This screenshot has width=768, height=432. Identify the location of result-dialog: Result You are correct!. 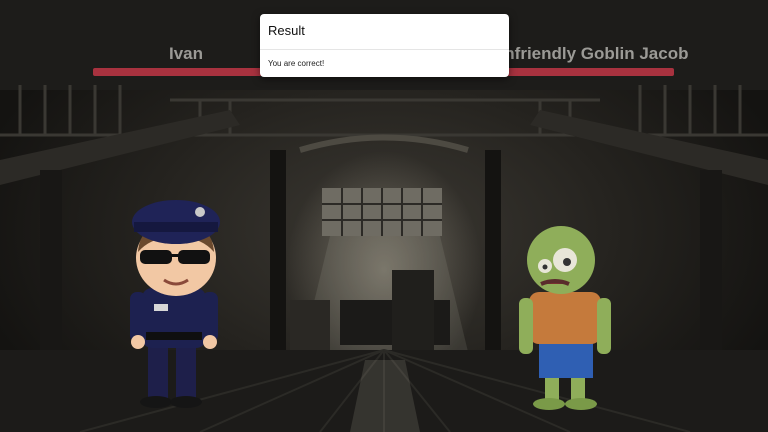
(384, 45).